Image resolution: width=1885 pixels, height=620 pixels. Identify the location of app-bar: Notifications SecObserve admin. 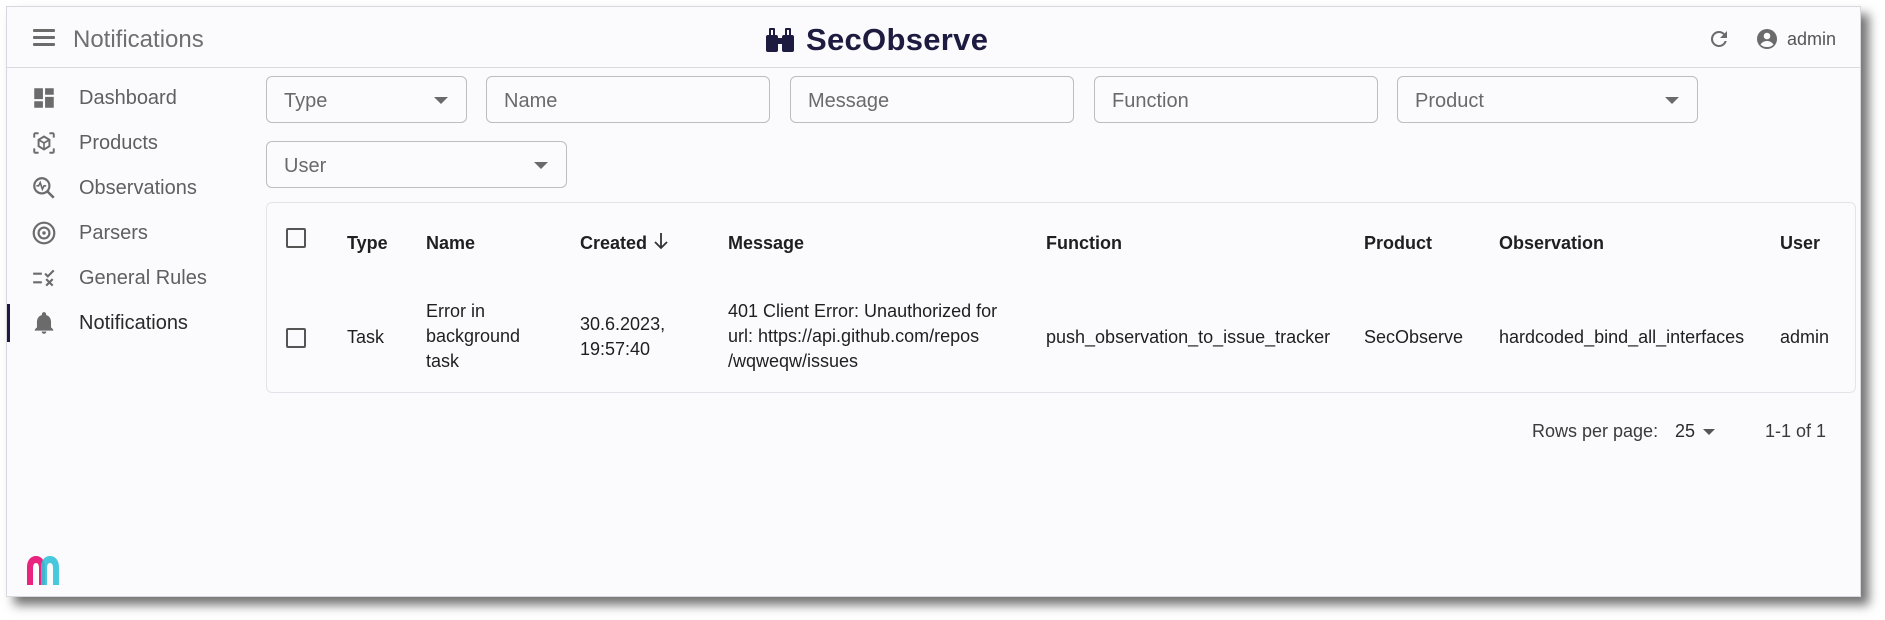
(933, 37).